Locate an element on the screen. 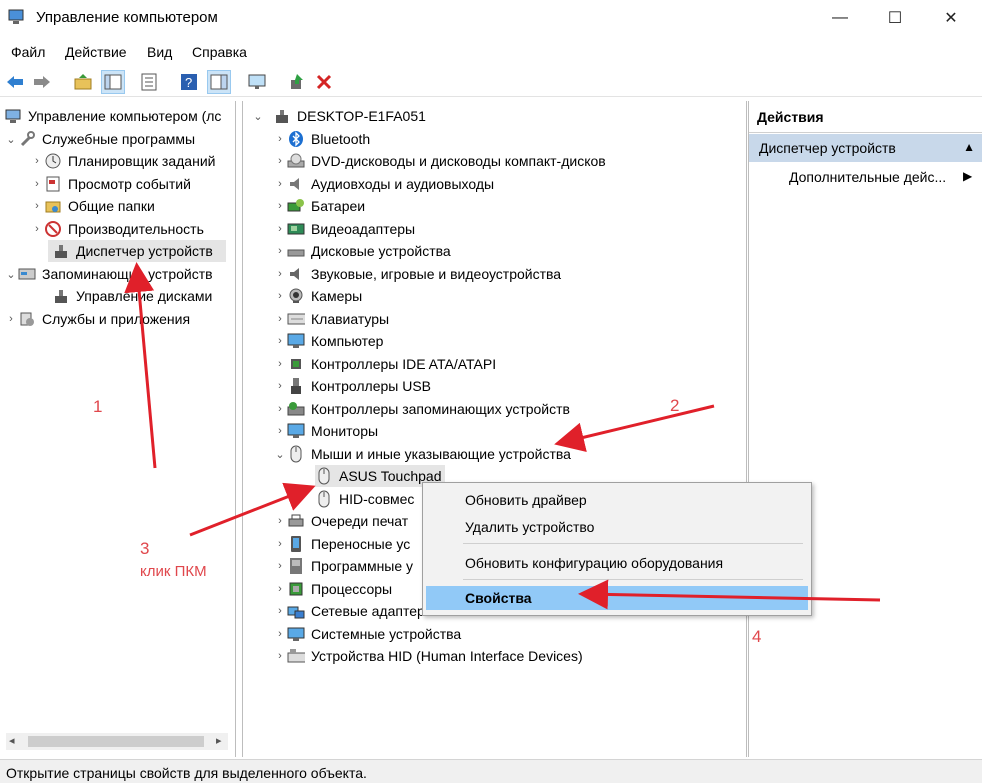  annotation-label-3: 3 is located at coordinates (145, 548).